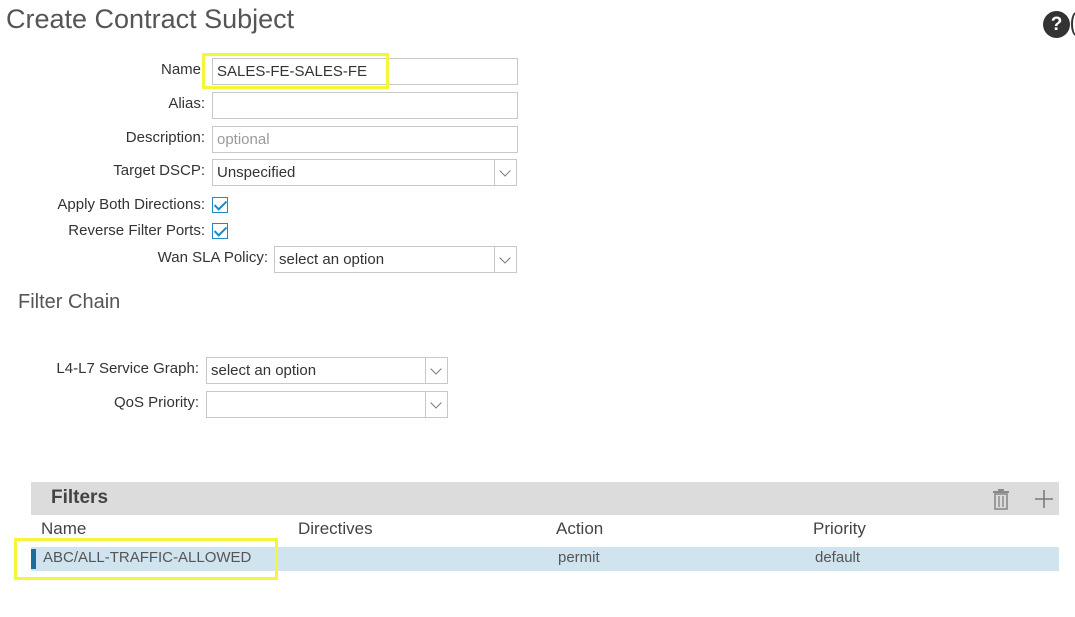  I want to click on qos-priority-label: QoS Priority:, so click(156, 402).